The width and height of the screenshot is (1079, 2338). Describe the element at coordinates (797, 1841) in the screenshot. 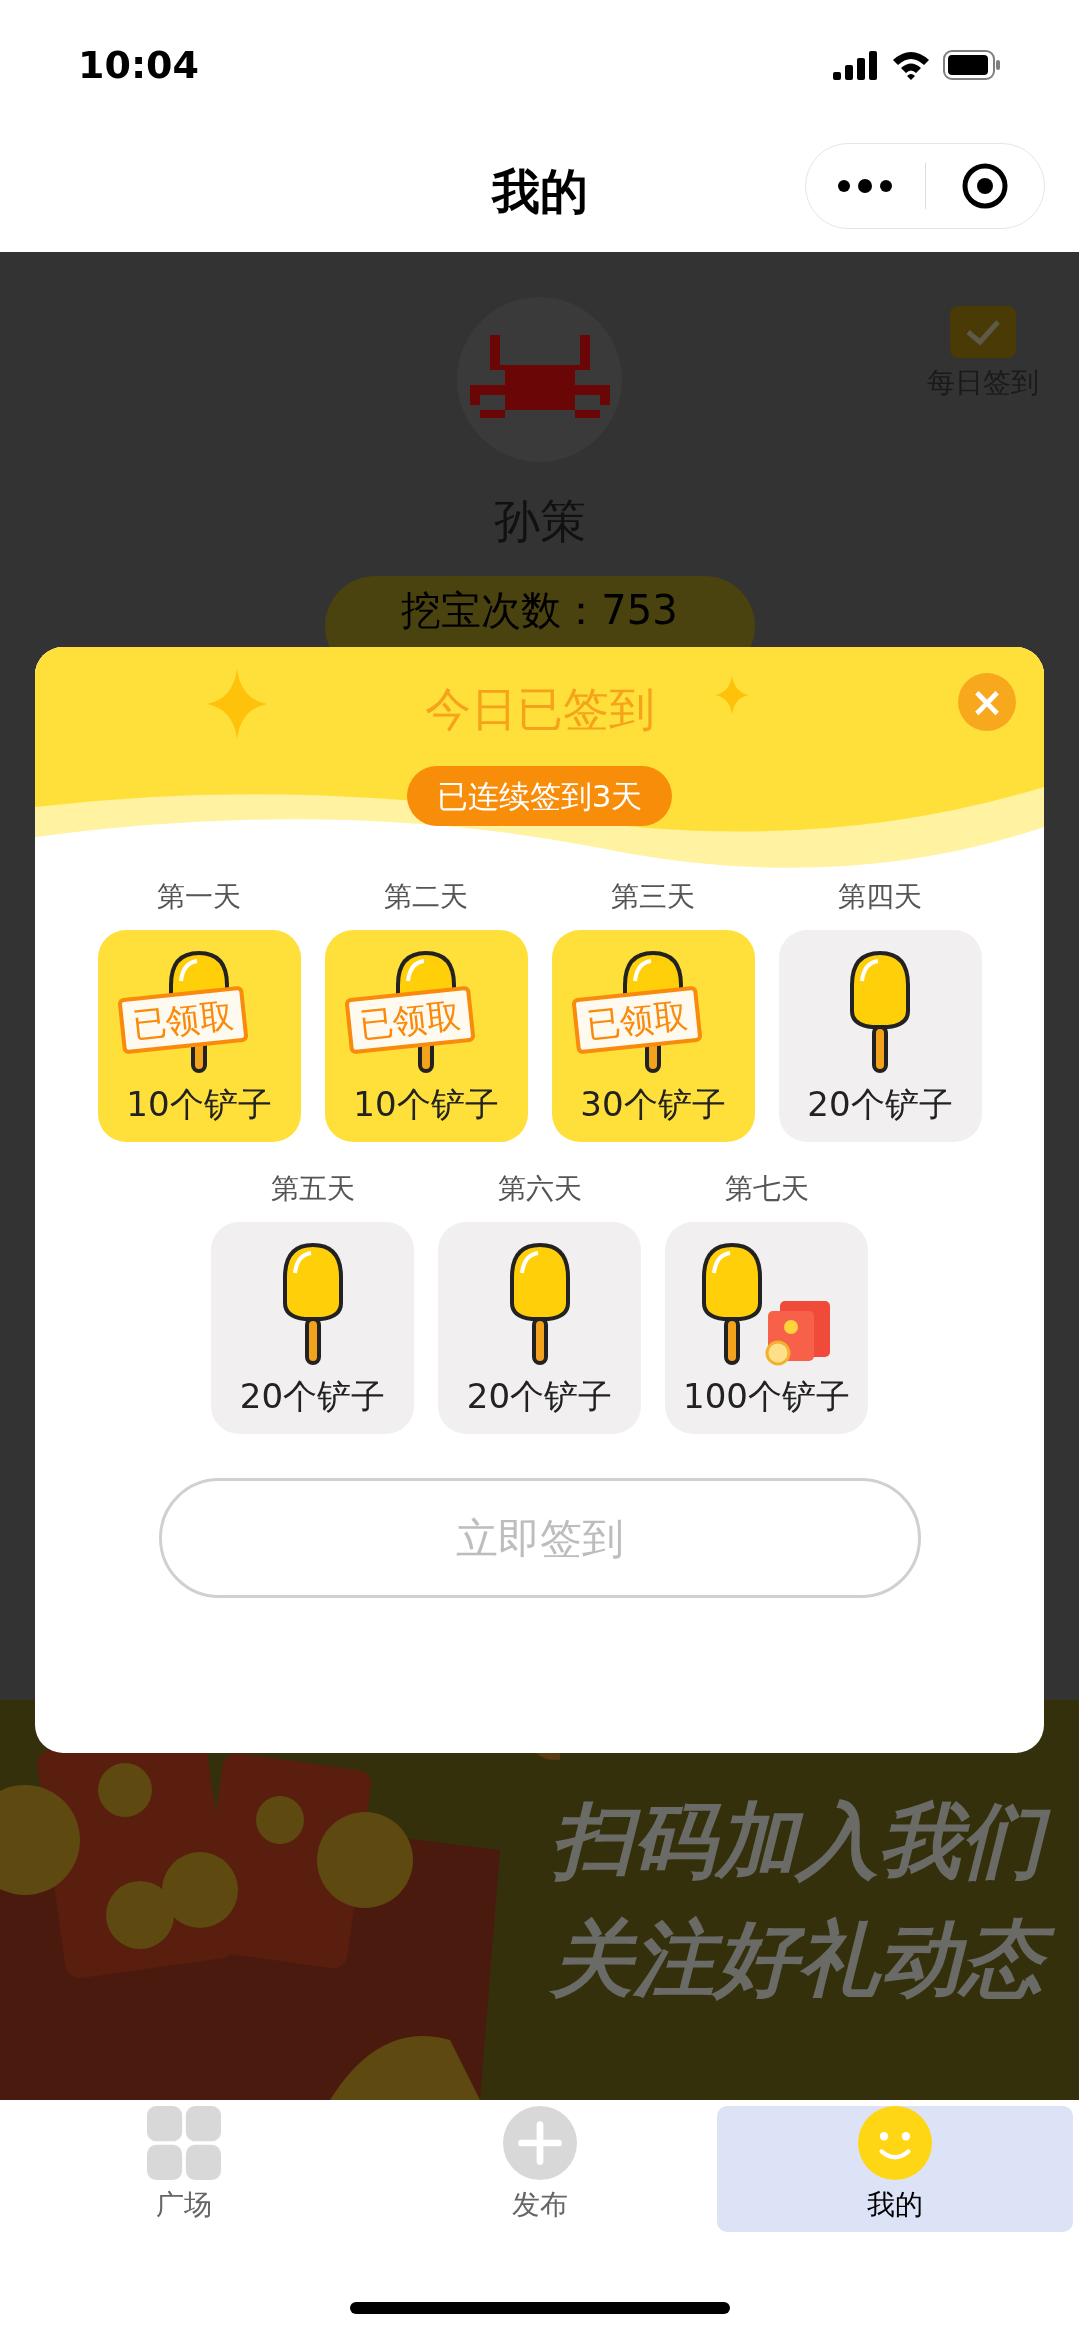

I see `banner-slogan: 扫码加入我们` at that location.